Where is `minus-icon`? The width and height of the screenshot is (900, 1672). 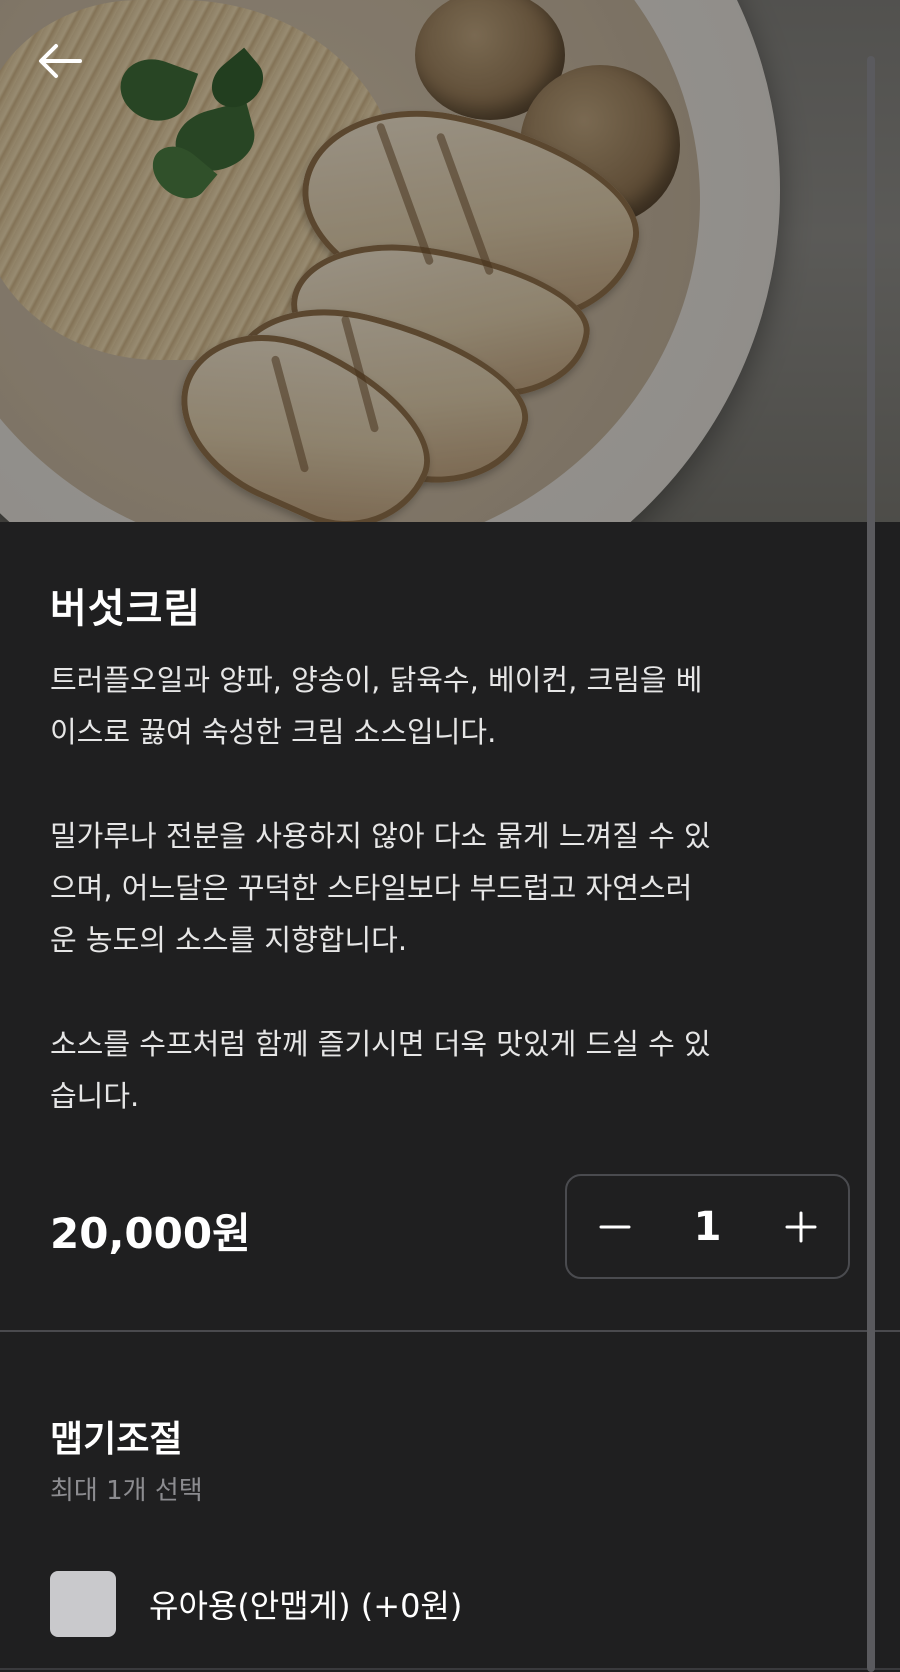
minus-icon is located at coordinates (614, 1226).